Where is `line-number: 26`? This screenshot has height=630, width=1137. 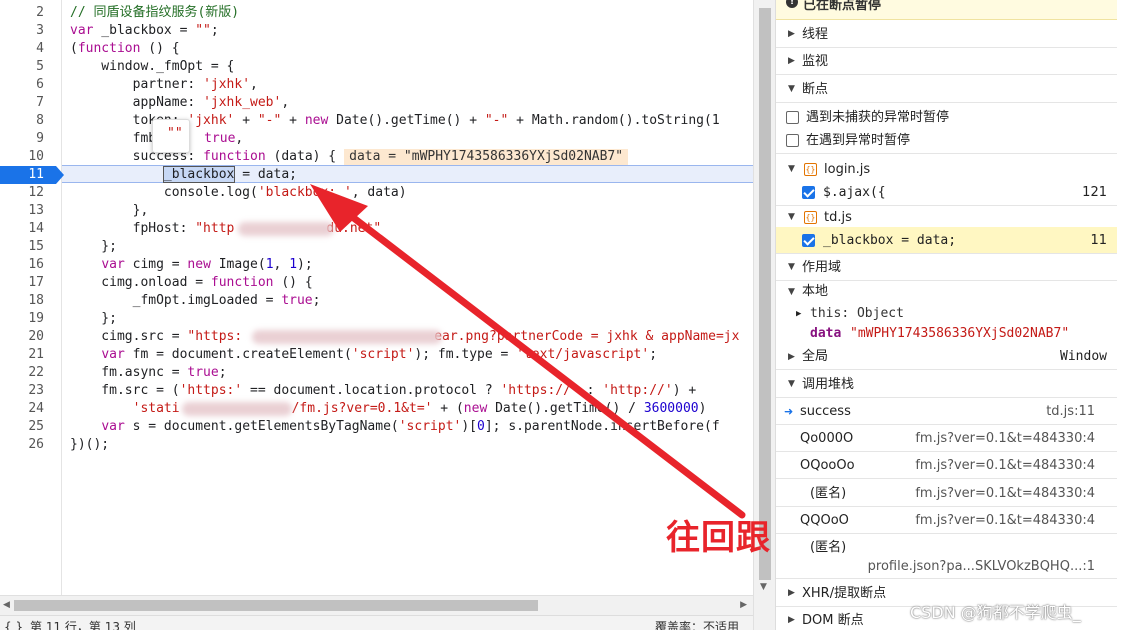 line-number: 26 is located at coordinates (22, 445).